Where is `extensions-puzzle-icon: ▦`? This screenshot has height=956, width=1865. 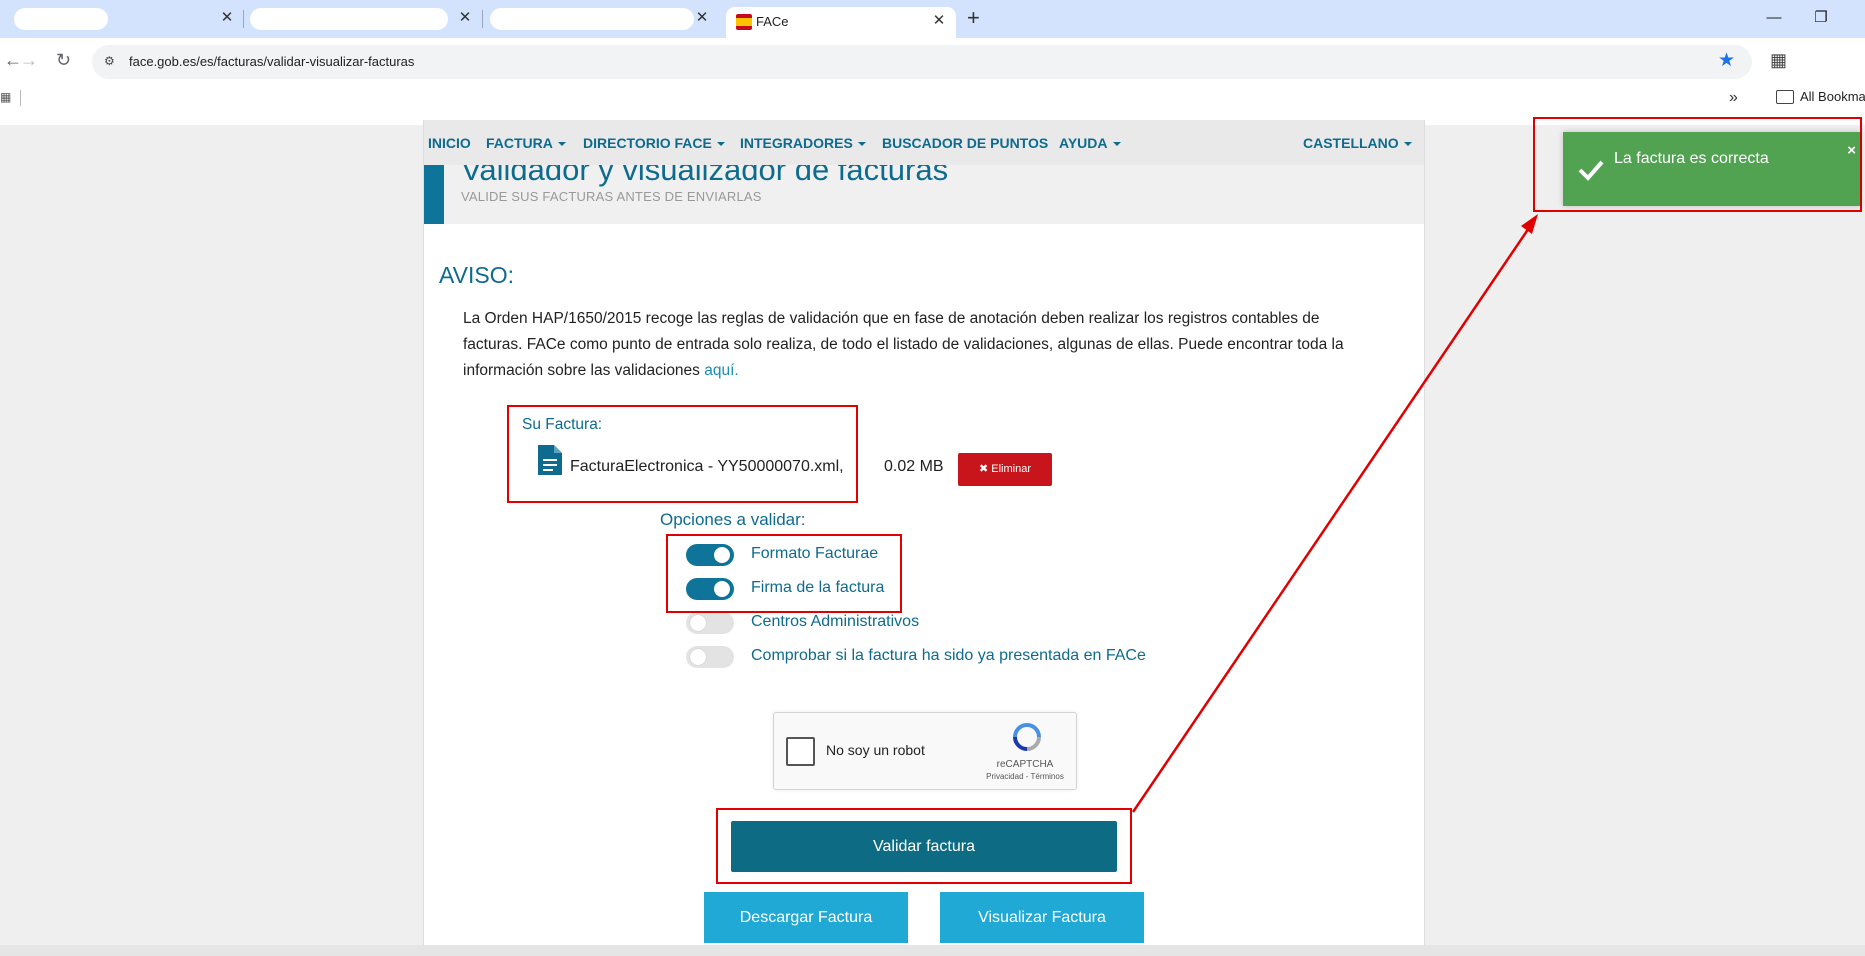 extensions-puzzle-icon: ▦ is located at coordinates (1778, 60).